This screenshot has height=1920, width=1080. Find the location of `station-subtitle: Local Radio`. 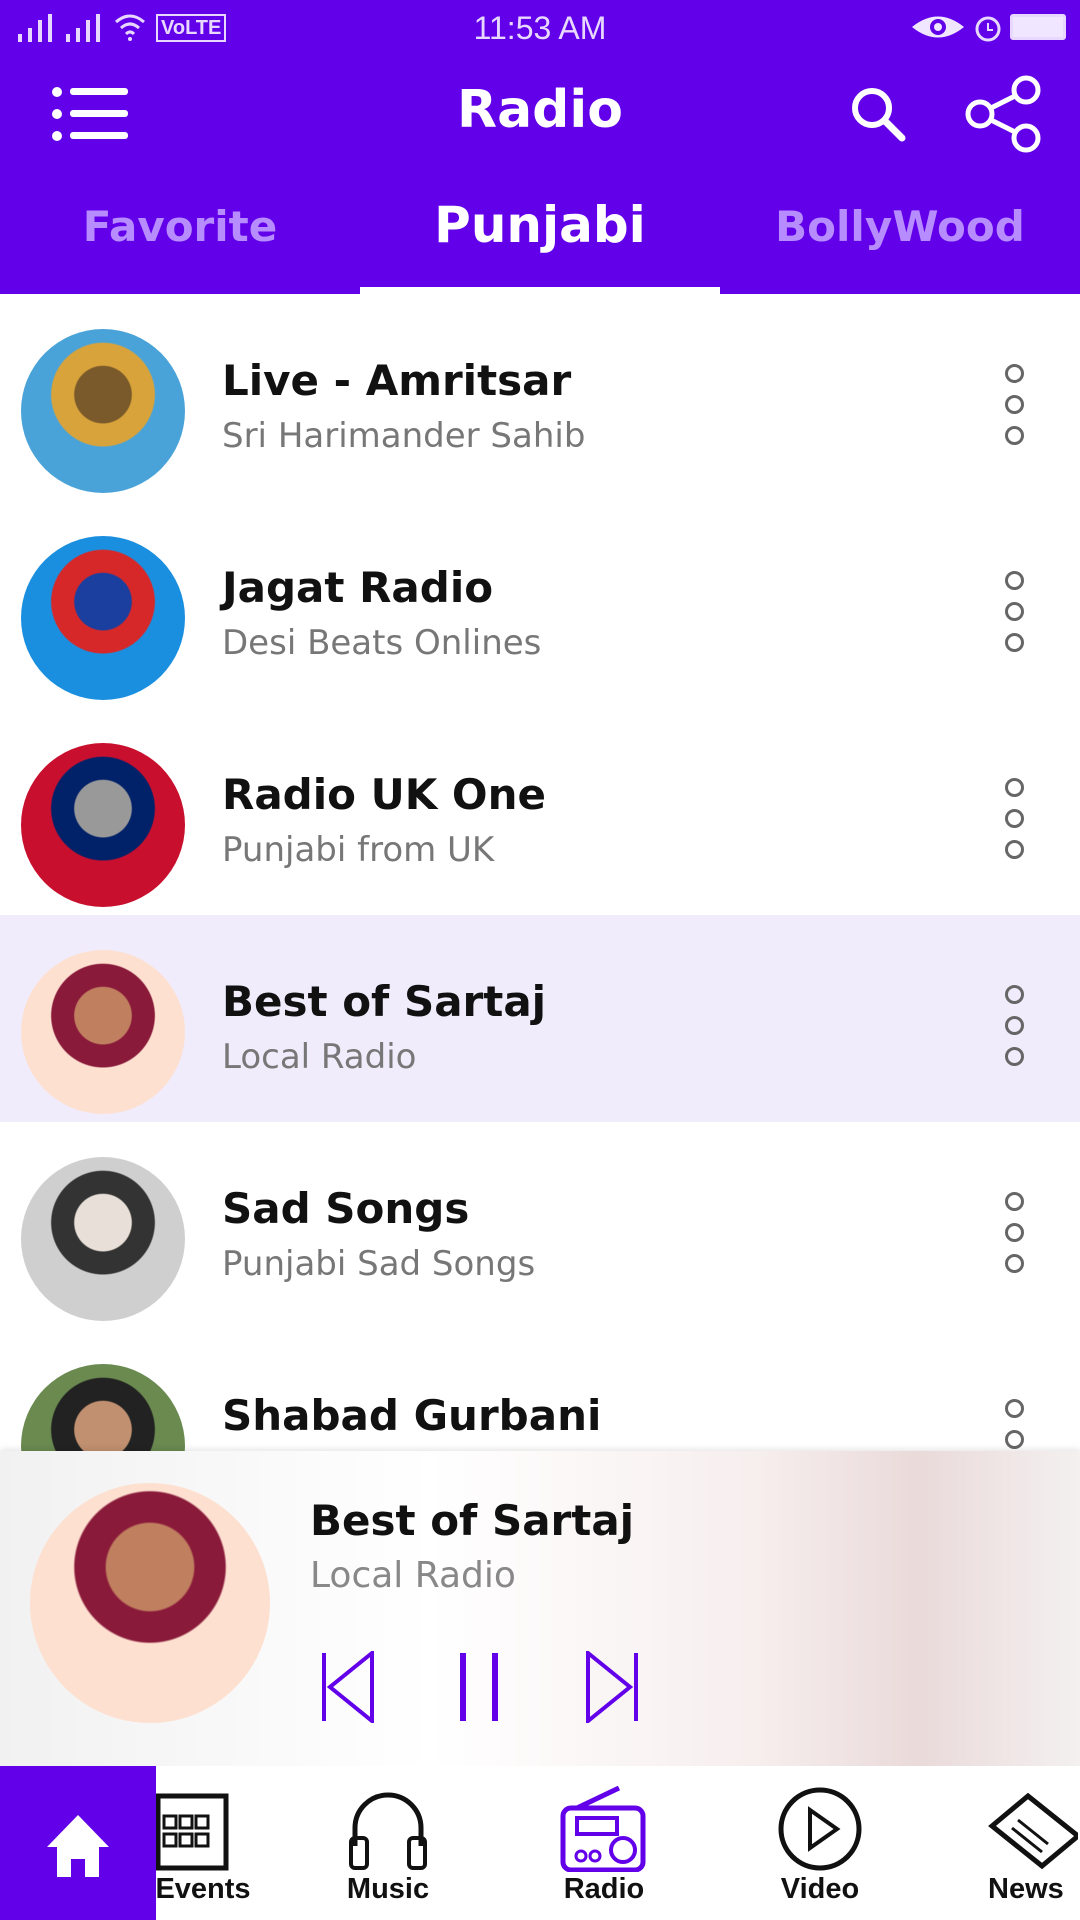

station-subtitle: Local Radio is located at coordinates (319, 1057).